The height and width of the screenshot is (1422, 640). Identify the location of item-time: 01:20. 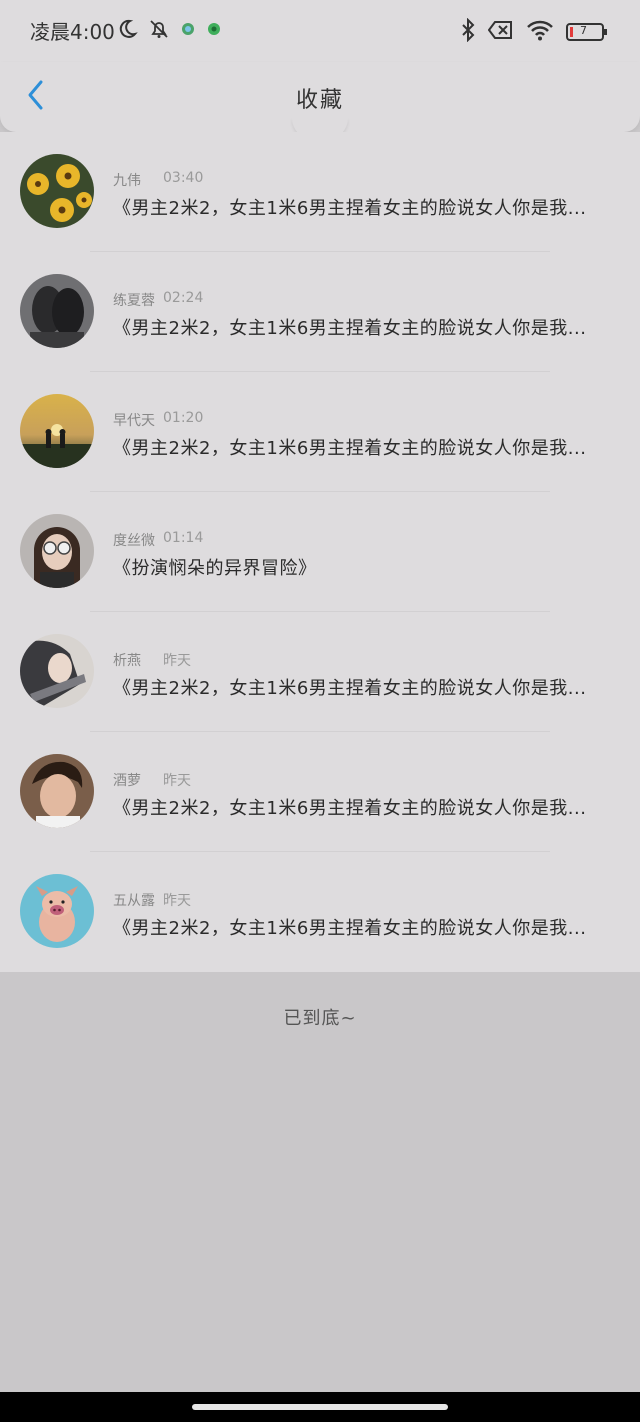
(183, 418).